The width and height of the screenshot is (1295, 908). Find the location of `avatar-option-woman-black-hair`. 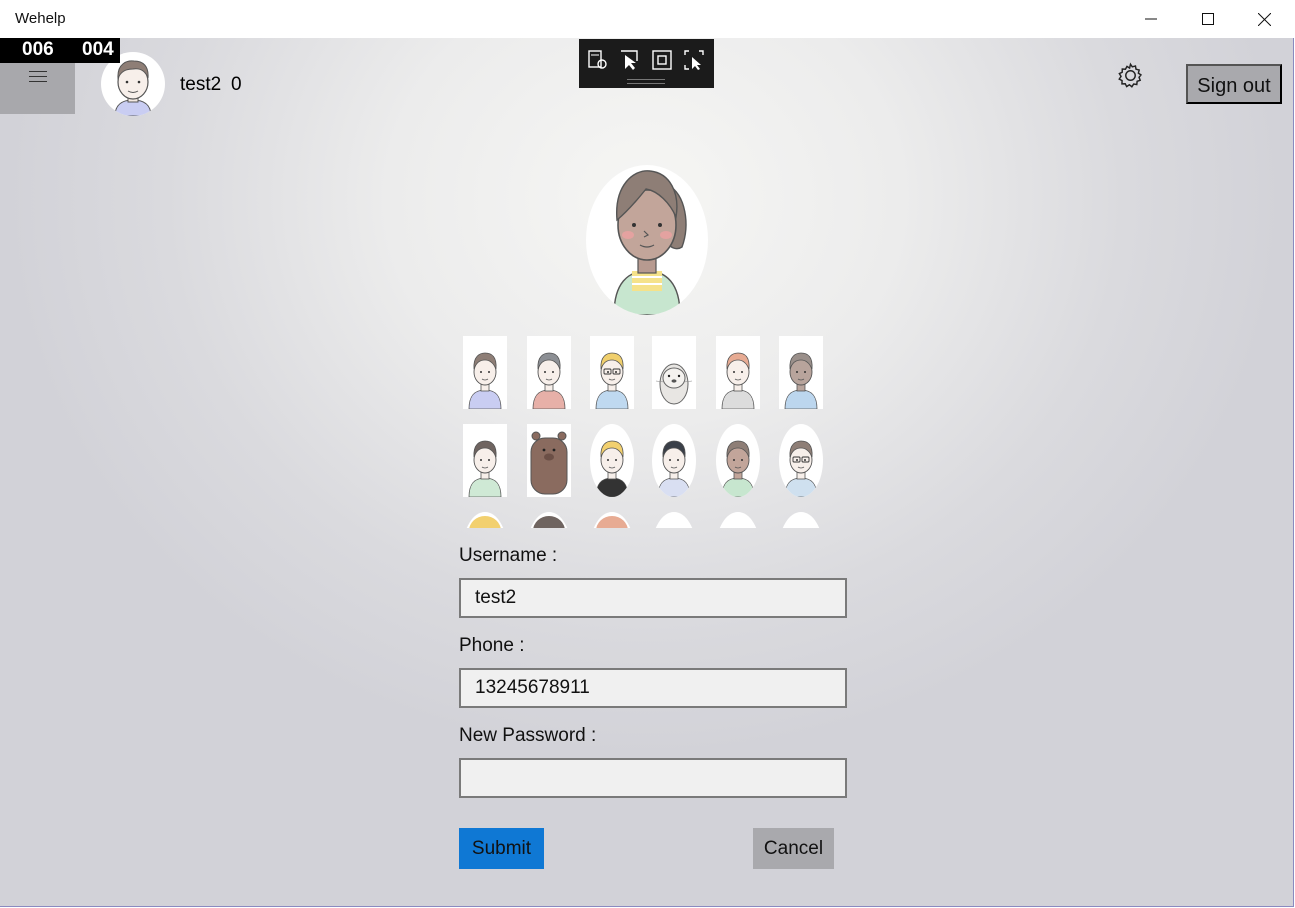

avatar-option-woman-black-hair is located at coordinates (674, 460).